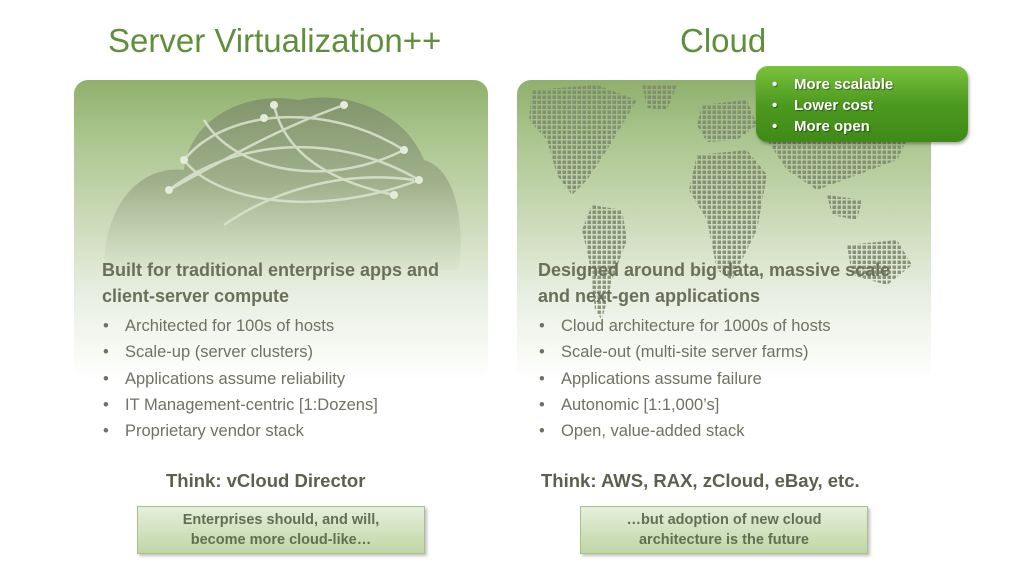 The height and width of the screenshot is (576, 1024). What do you see at coordinates (239, 326) in the screenshot?
I see `list-item: Architected for 100s of hosts` at bounding box center [239, 326].